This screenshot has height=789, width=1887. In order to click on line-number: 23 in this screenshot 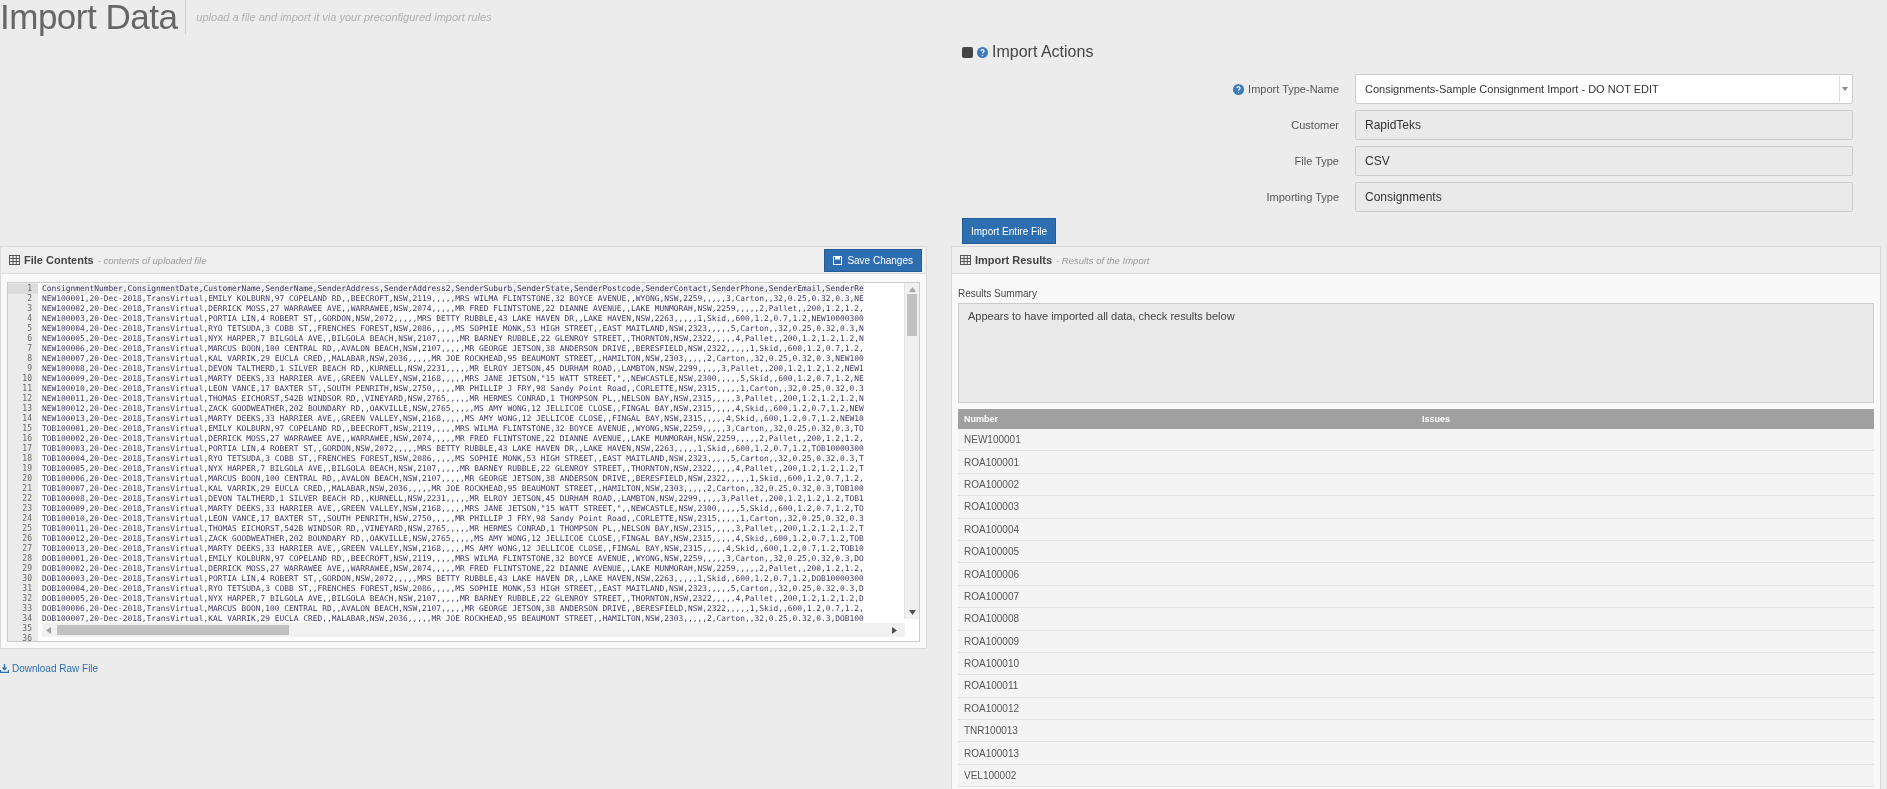, I will do `click(27, 509)`.